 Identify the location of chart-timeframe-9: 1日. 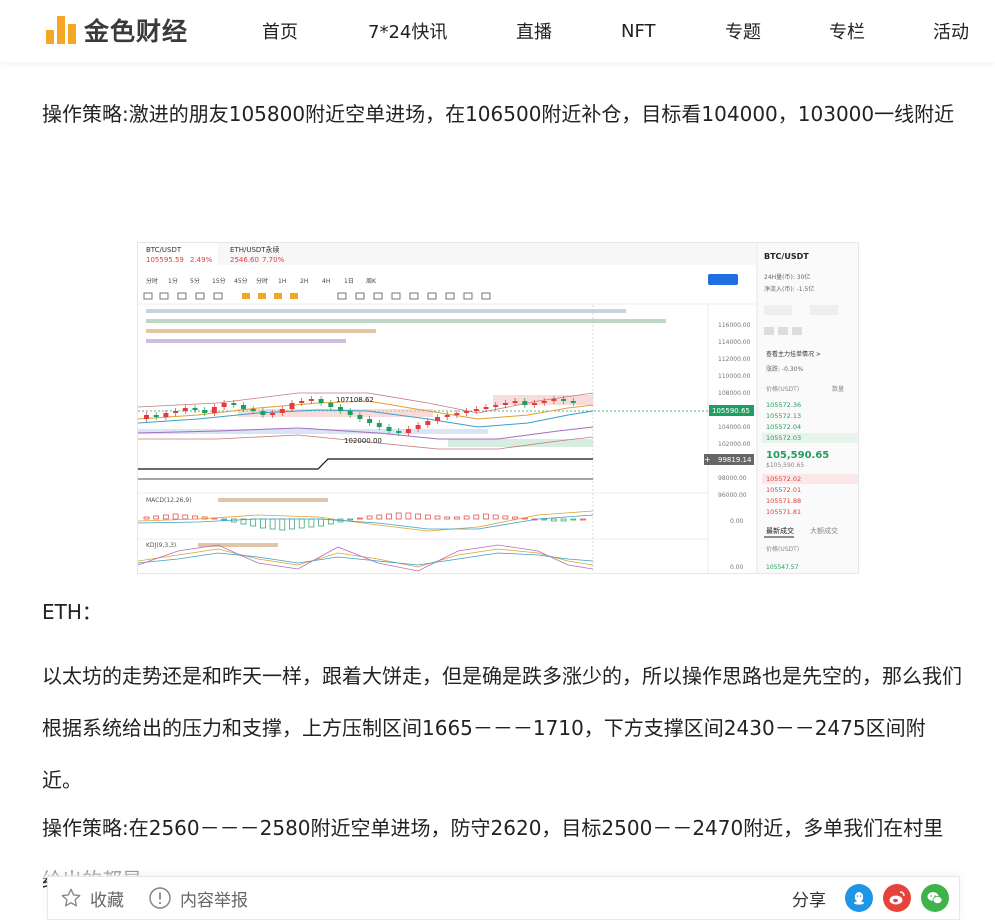
(349, 281).